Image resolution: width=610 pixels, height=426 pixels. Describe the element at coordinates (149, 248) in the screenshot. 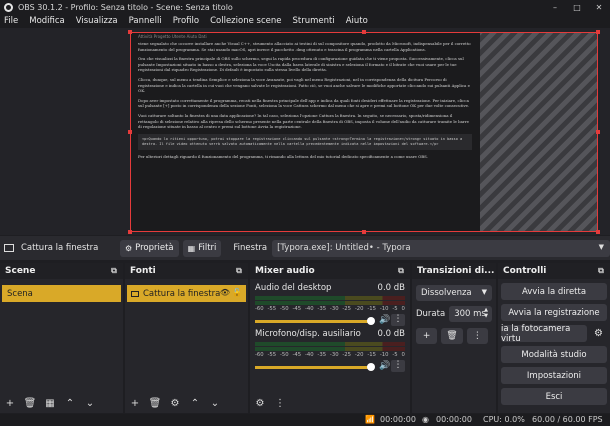

I see `properties-button: ⚙ Proprietà` at that location.